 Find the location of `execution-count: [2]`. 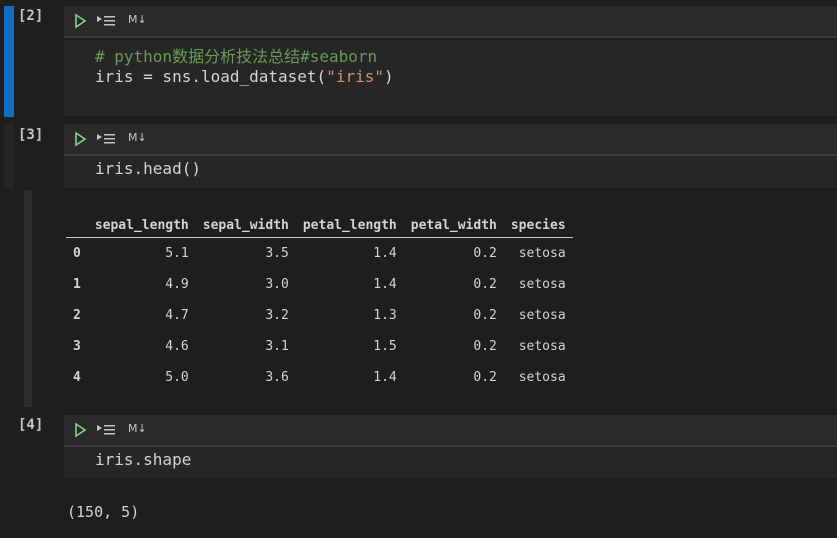

execution-count: [2] is located at coordinates (31, 16).